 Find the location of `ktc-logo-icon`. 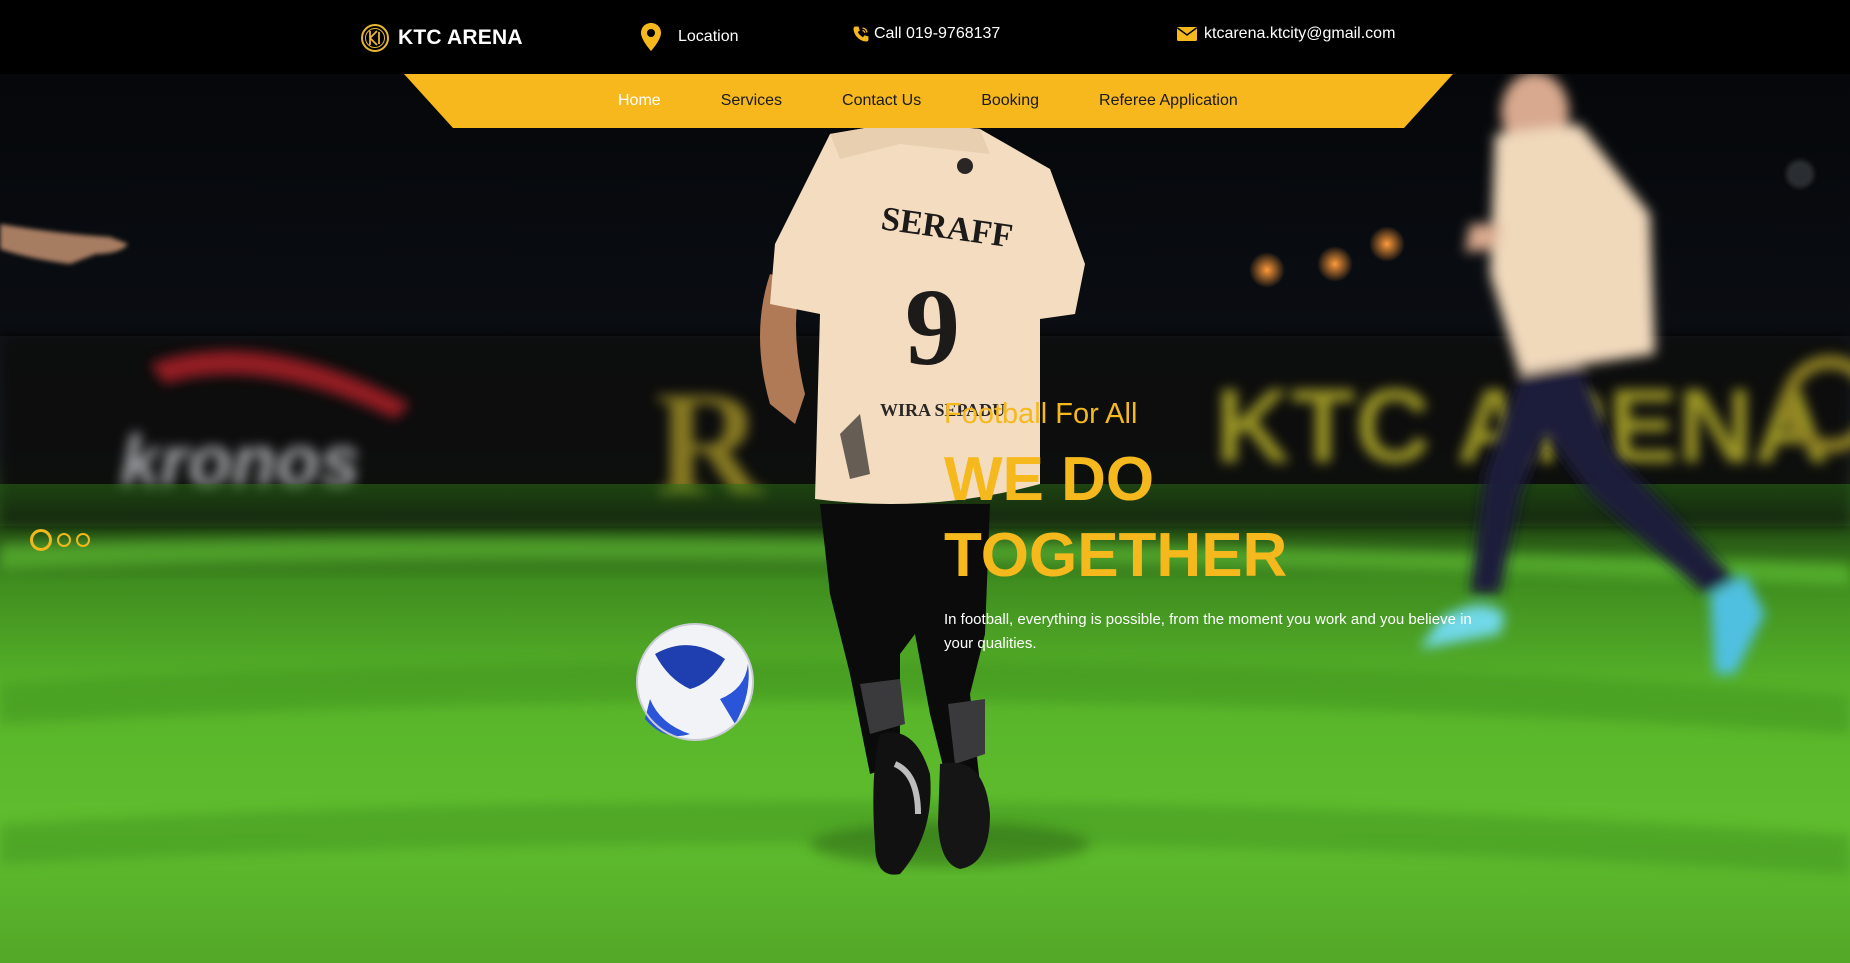

ktc-logo-icon is located at coordinates (375, 38).